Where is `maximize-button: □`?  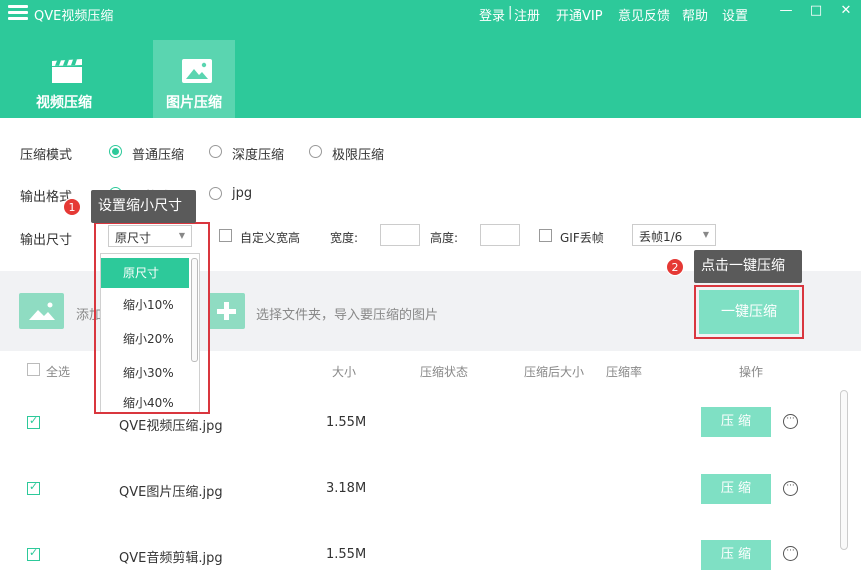 maximize-button: □ is located at coordinates (816, 10).